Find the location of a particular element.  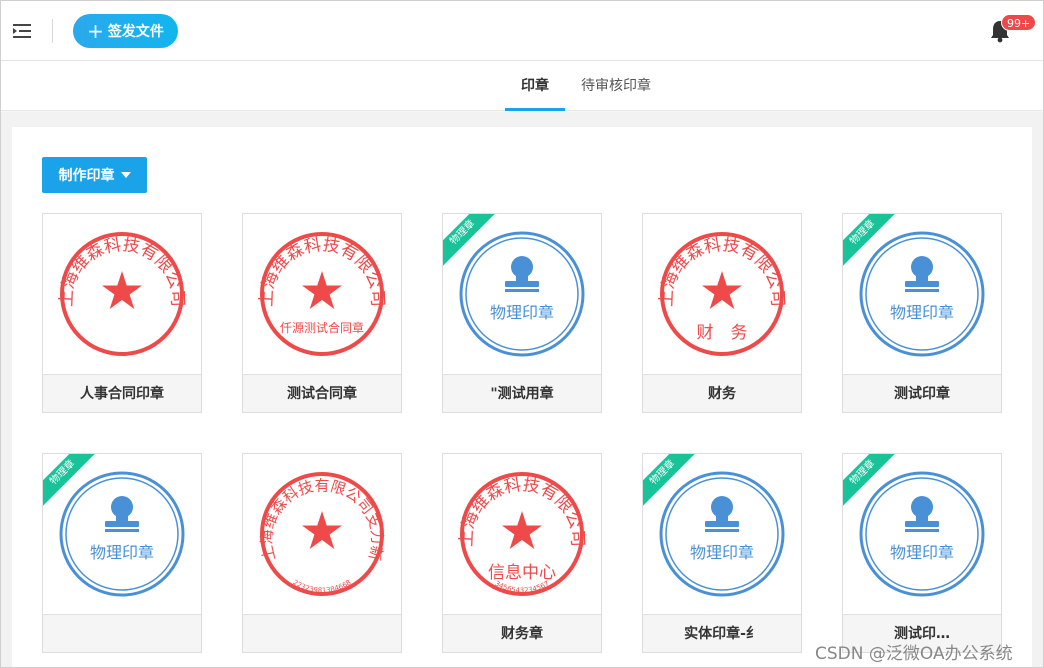

company-seal-image: 上海维森科技有限公司支力新22323981384668 is located at coordinates (322, 534).